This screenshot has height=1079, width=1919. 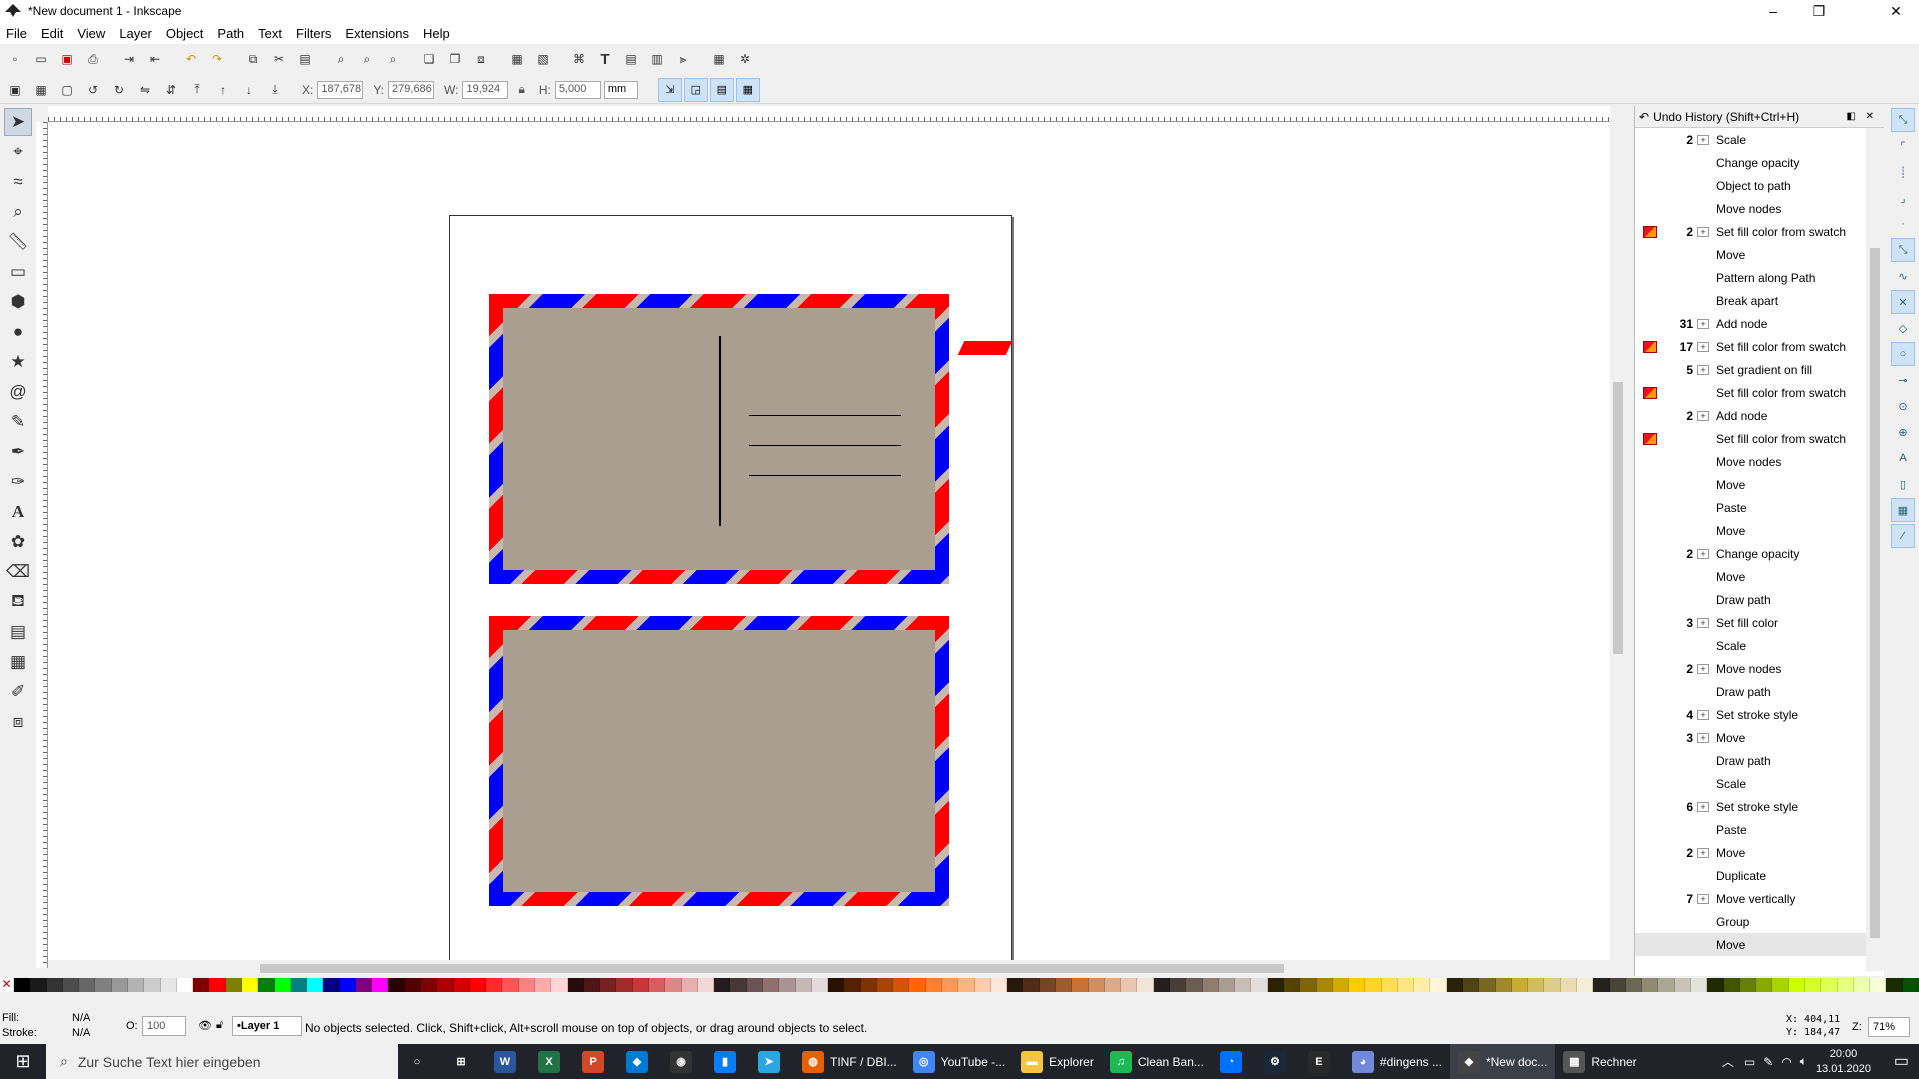 I want to click on notification-icon: ▭, so click(x=1901, y=1061).